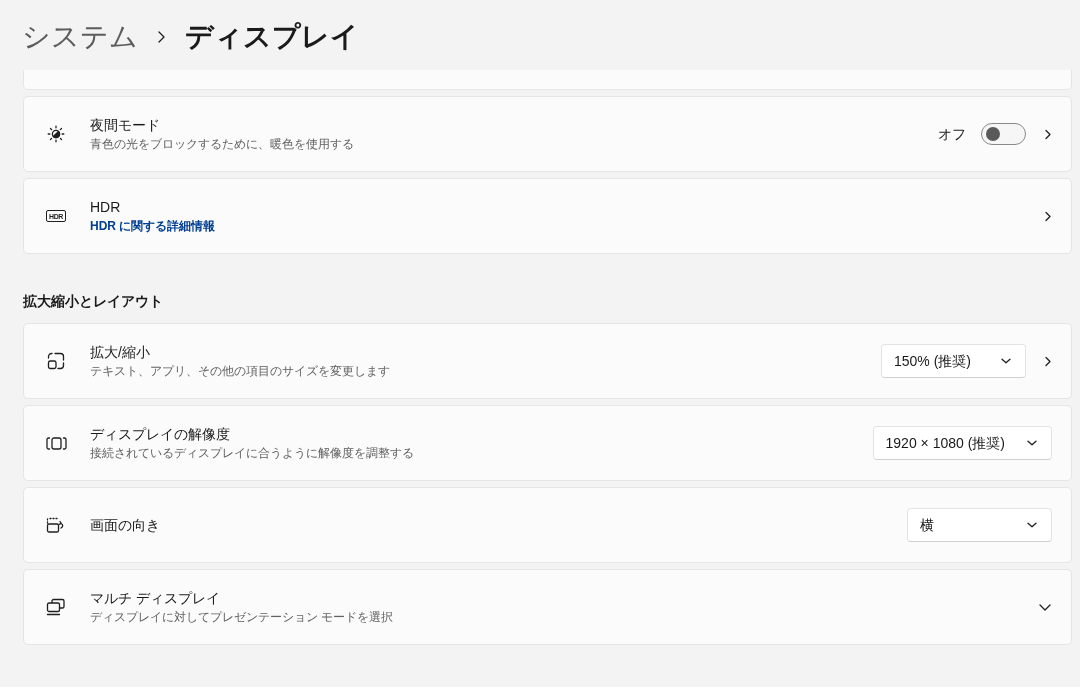 The image size is (1080, 687). What do you see at coordinates (125, 525) in the screenshot?
I see `setting-title: 画面の向き` at bounding box center [125, 525].